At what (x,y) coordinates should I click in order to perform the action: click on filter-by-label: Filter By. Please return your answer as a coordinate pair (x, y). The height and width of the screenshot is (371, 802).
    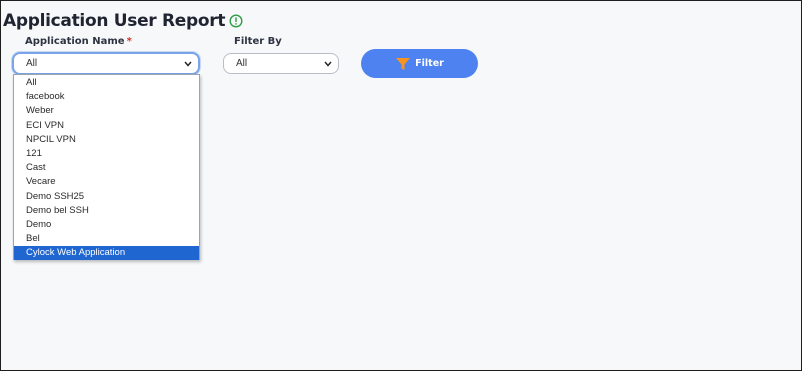
    Looking at the image, I should click on (258, 41).